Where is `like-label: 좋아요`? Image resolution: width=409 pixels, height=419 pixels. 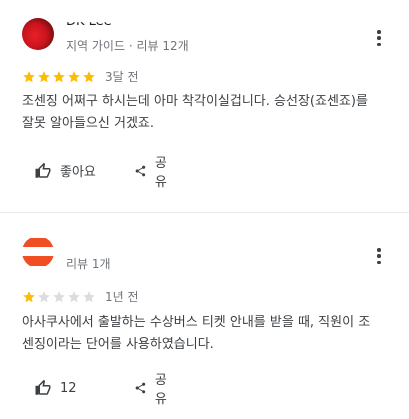 like-label: 좋아요 is located at coordinates (78, 172).